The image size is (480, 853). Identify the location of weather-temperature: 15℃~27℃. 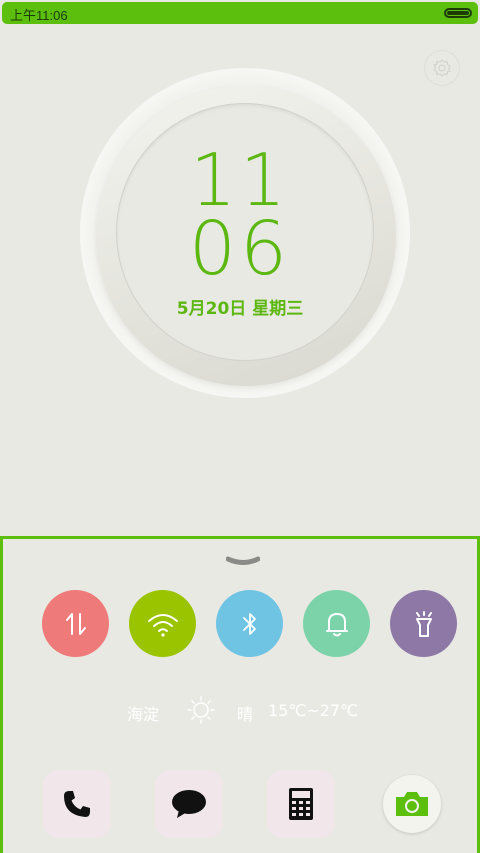
(313, 710).